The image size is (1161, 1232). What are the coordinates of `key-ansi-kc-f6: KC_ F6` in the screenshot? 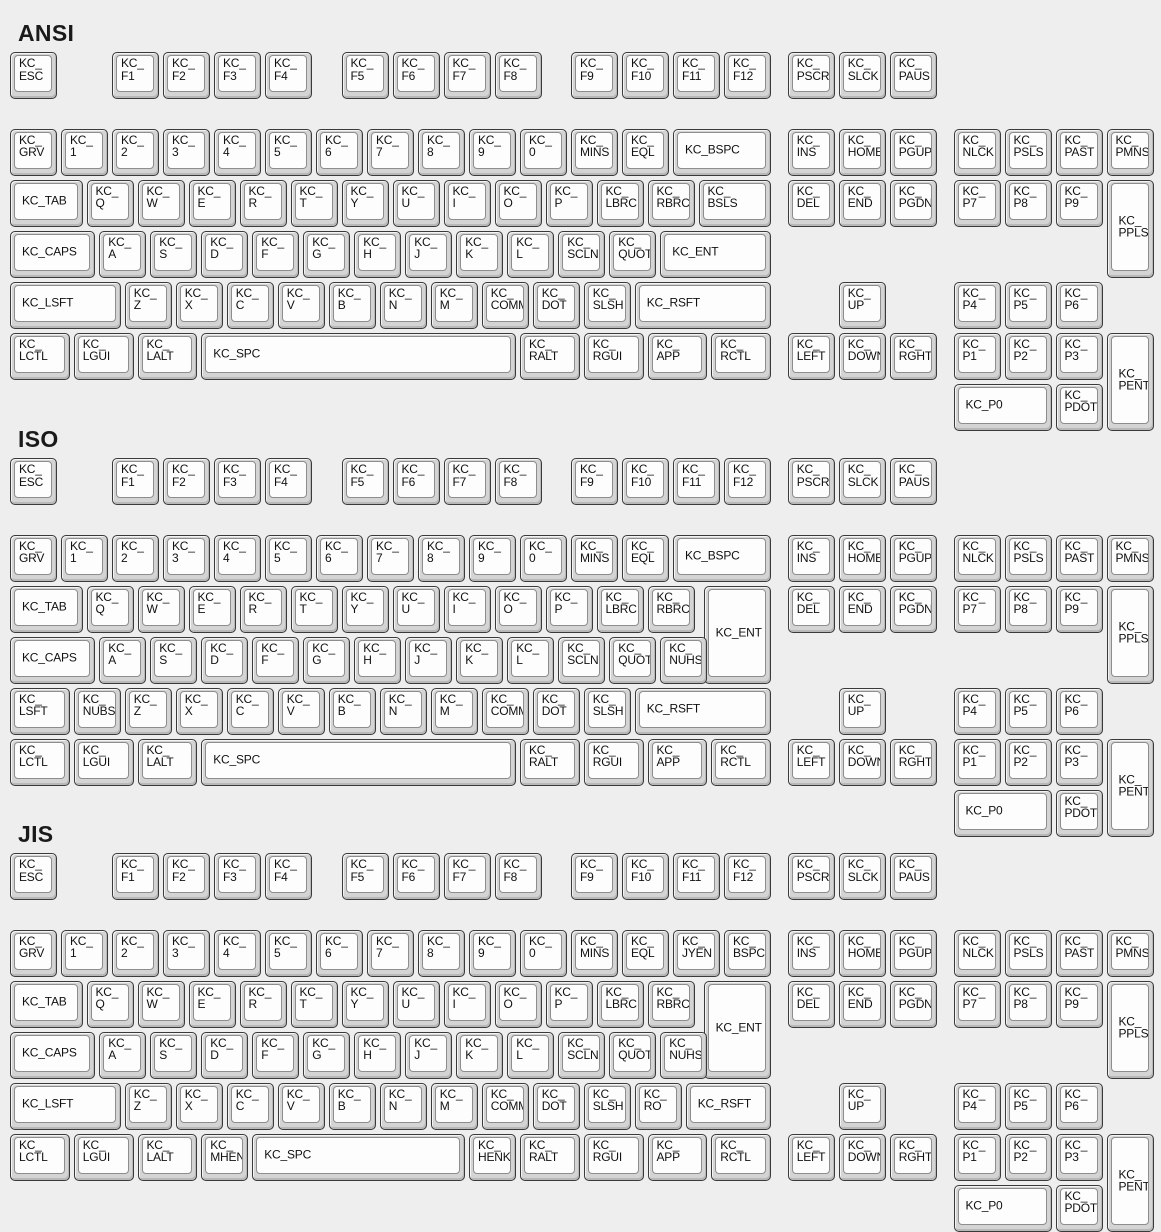 It's located at (416, 75).